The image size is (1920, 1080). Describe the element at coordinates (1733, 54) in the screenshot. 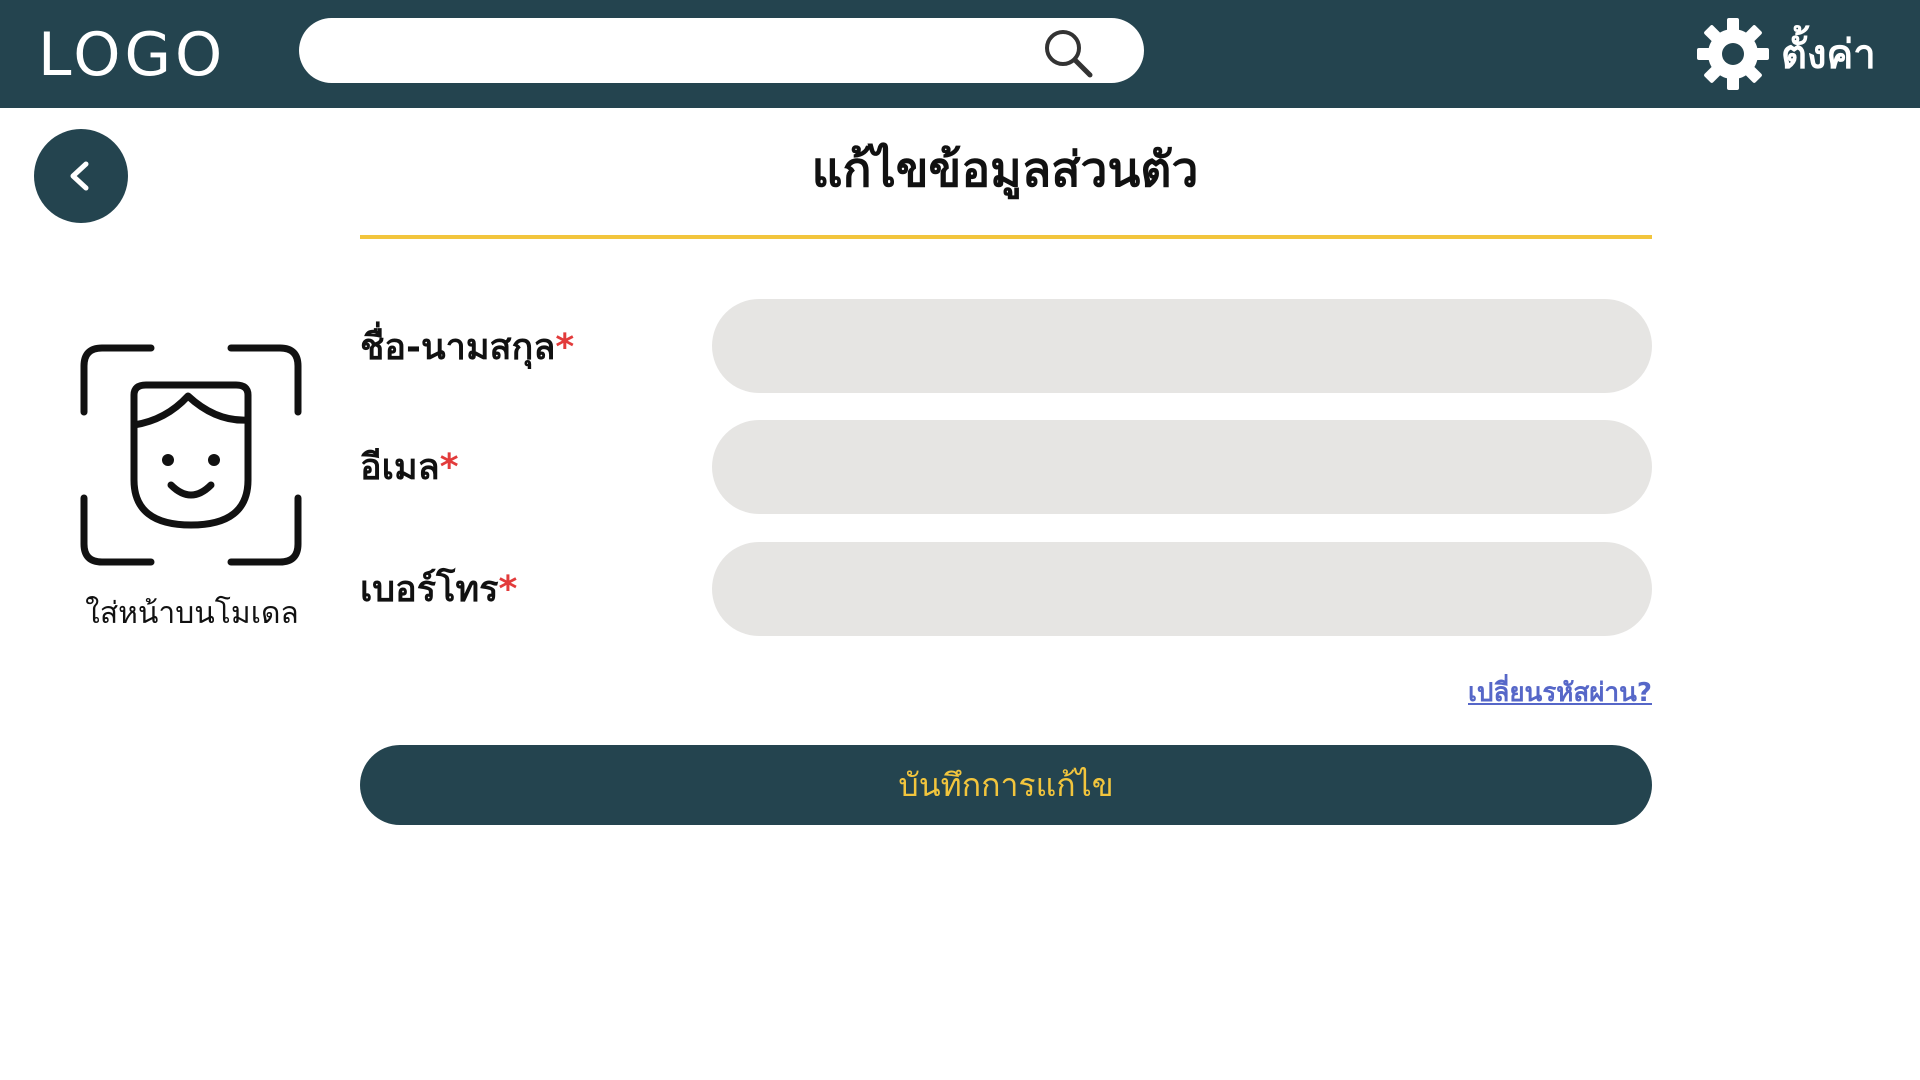

I see `gear-icon` at that location.